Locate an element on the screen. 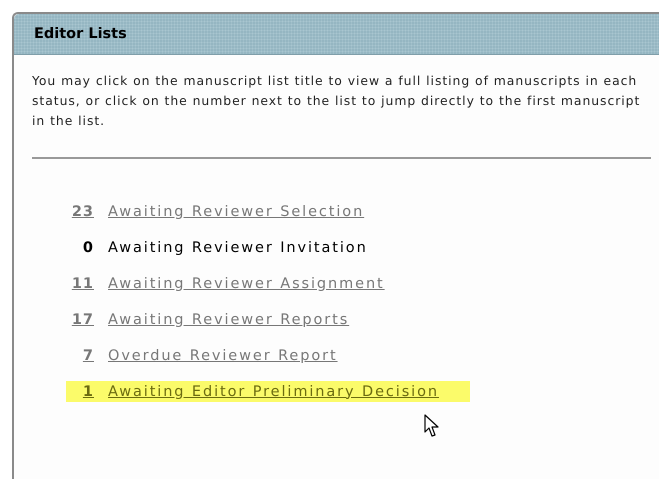  count-link: 17 is located at coordinates (83, 320).